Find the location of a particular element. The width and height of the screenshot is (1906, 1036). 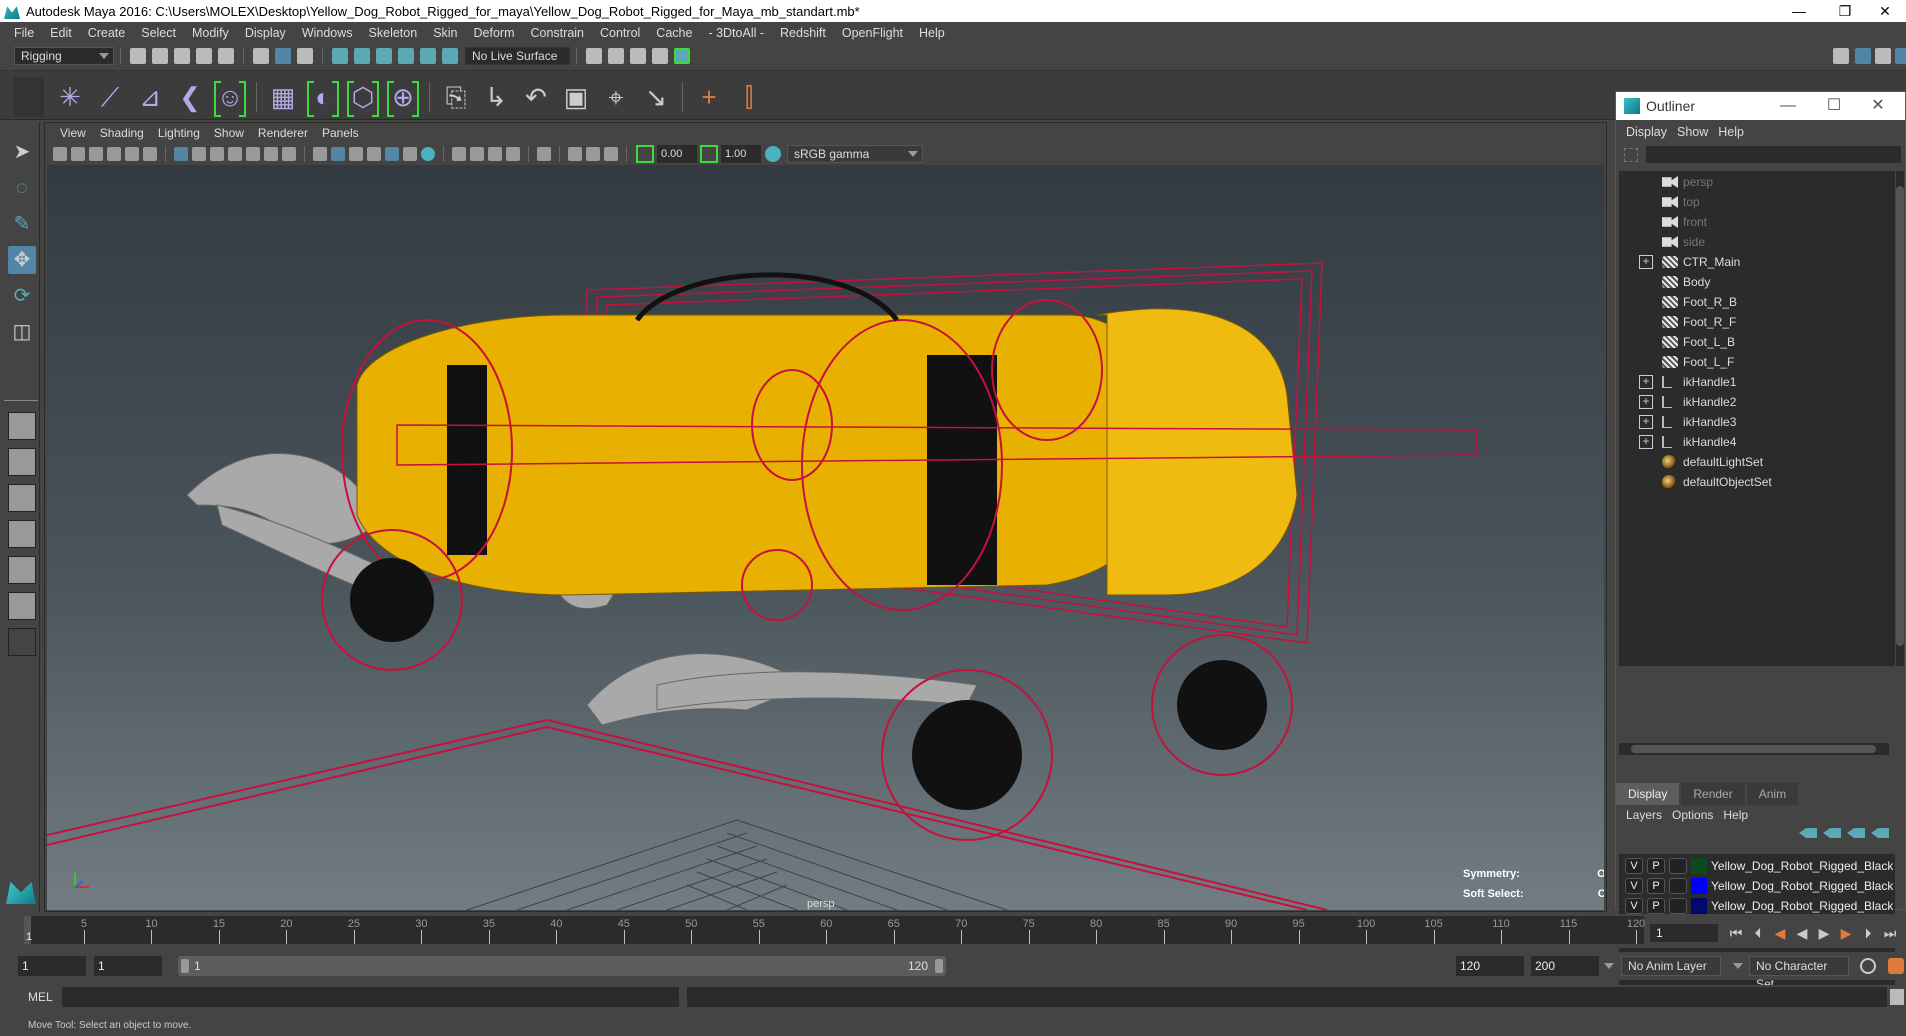

isolate-select-icon is located at coordinates (544, 154).